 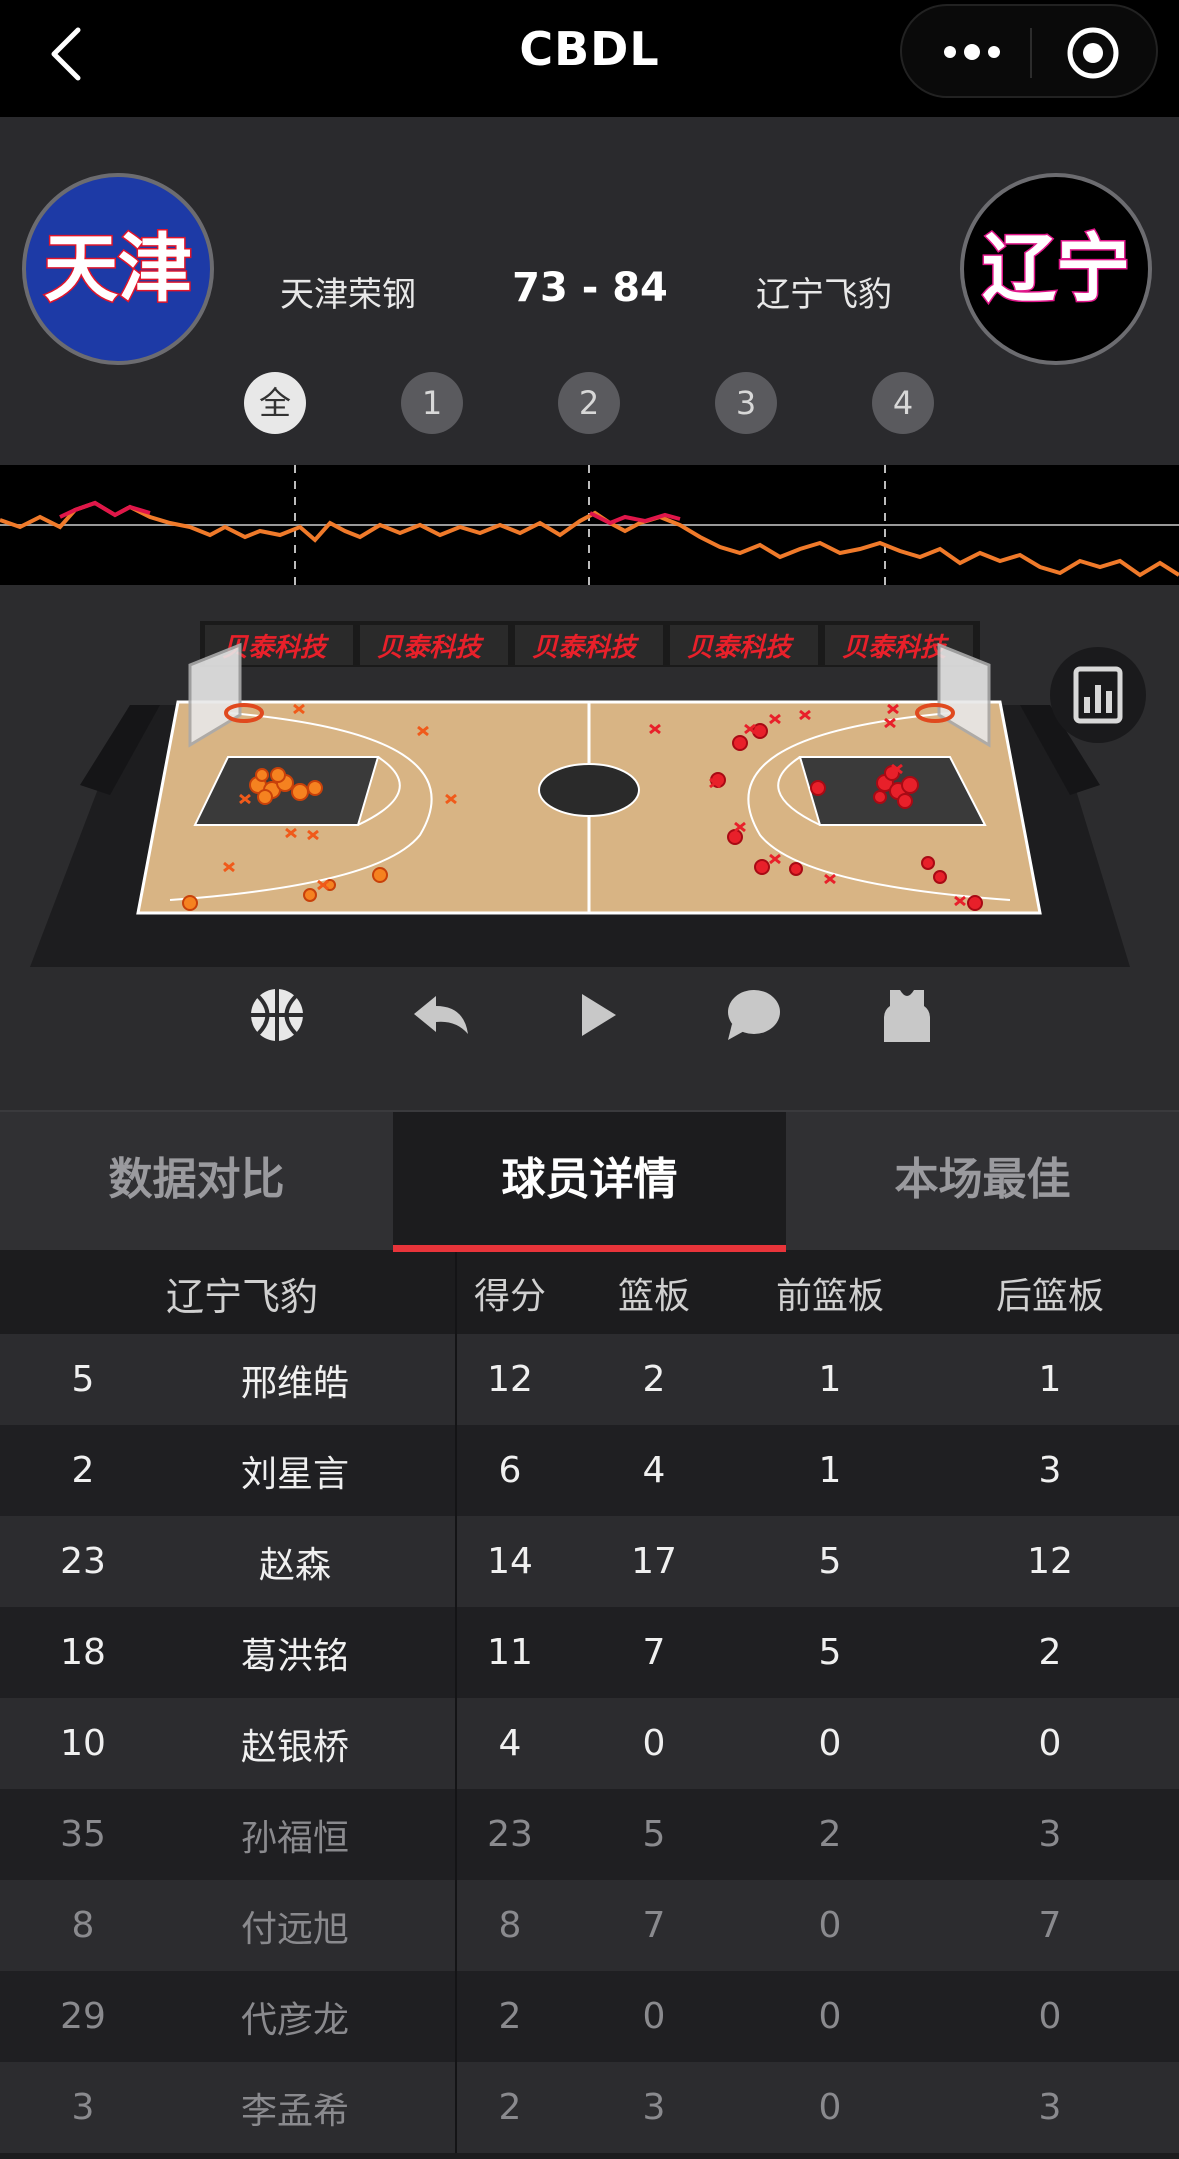 What do you see at coordinates (824, 291) in the screenshot?
I see `away-team-name: 辽宁飞豹` at bounding box center [824, 291].